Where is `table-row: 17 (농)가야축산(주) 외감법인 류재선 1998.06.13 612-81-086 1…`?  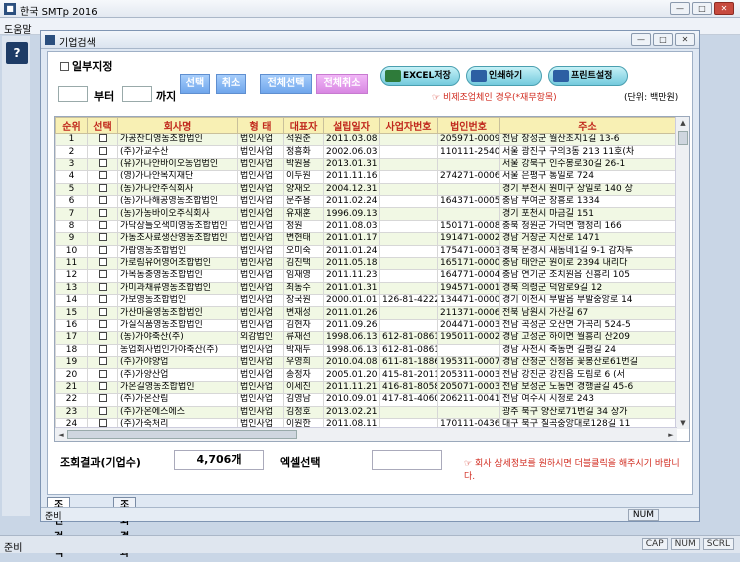 table-row: 17 (농)가야축산(주) 외감법인 류재선 1998.06.13 612-81-086 1… is located at coordinates (365, 338).